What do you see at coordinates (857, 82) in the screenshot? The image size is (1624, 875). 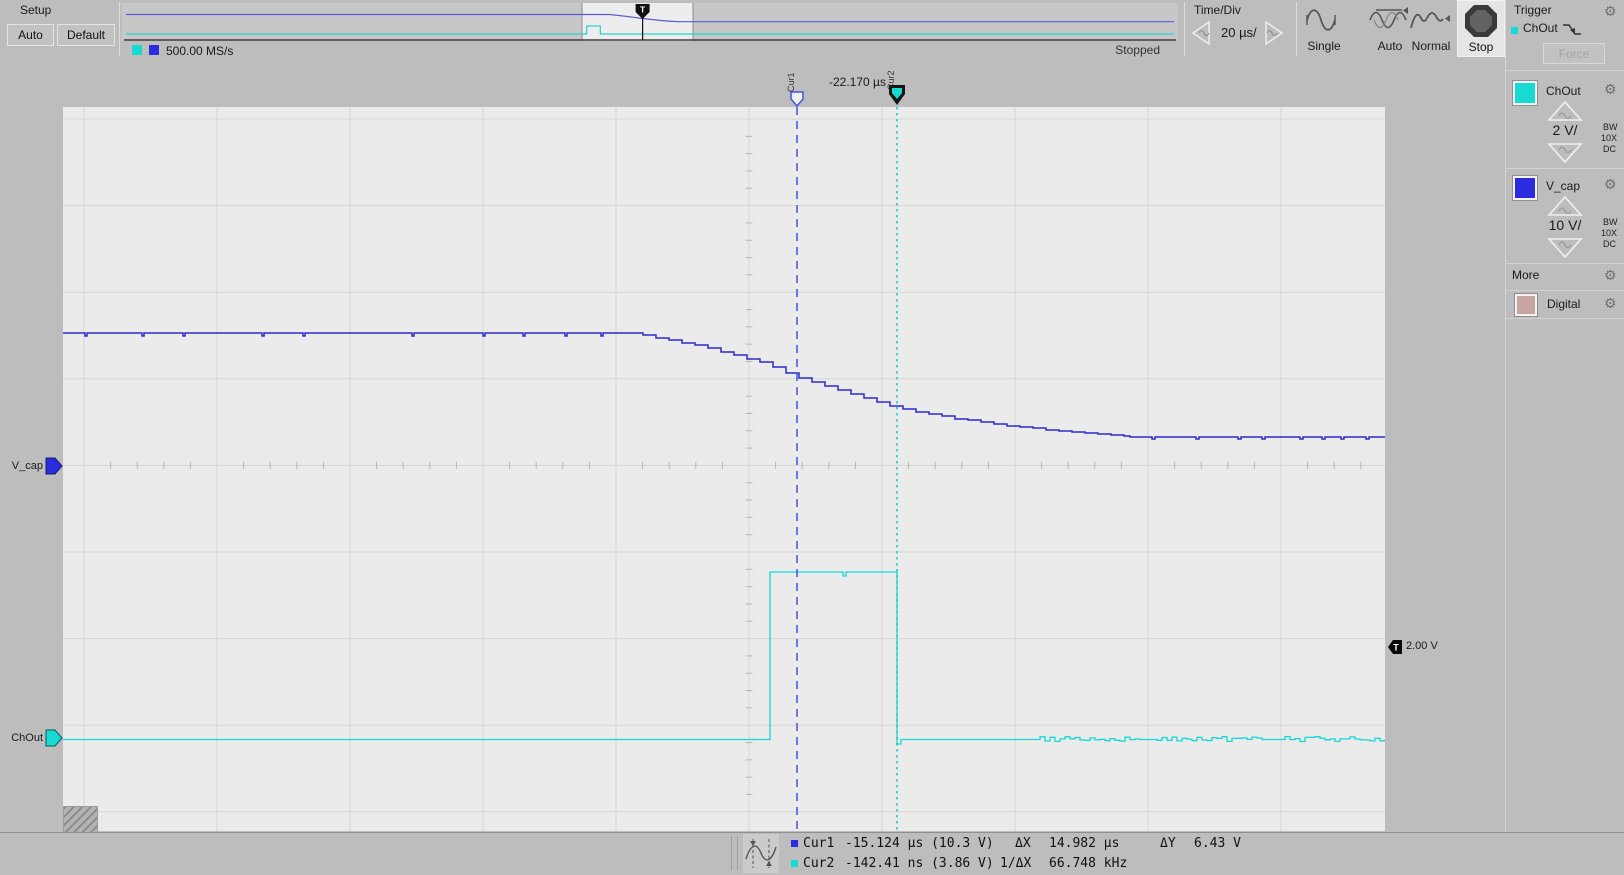 I see `horizontal-offset-label: -22.170 µs` at bounding box center [857, 82].